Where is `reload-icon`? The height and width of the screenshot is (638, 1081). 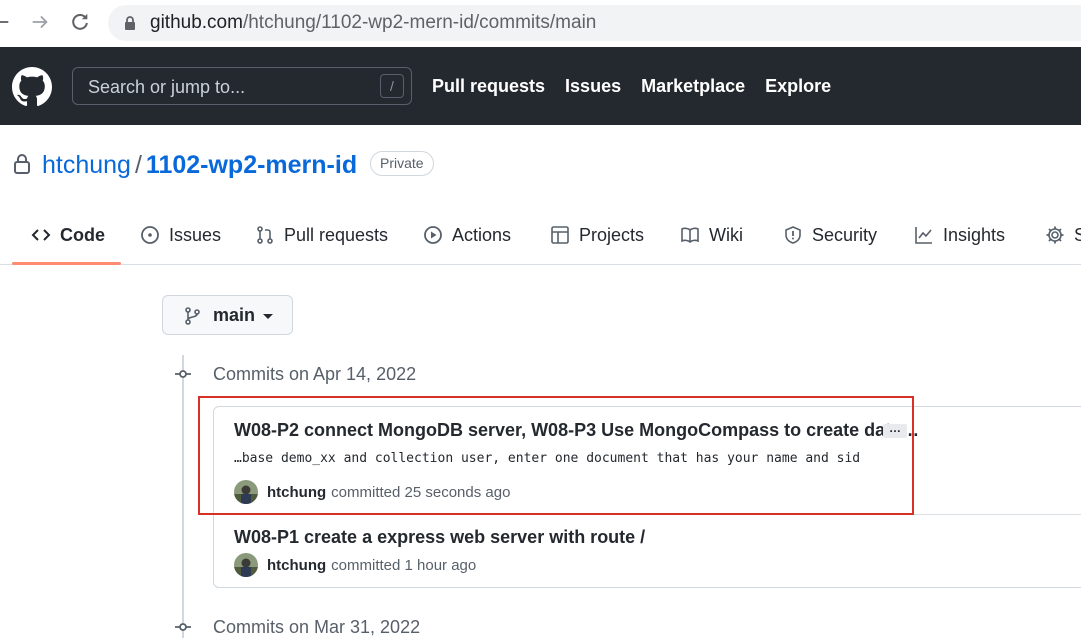 reload-icon is located at coordinates (80, 22).